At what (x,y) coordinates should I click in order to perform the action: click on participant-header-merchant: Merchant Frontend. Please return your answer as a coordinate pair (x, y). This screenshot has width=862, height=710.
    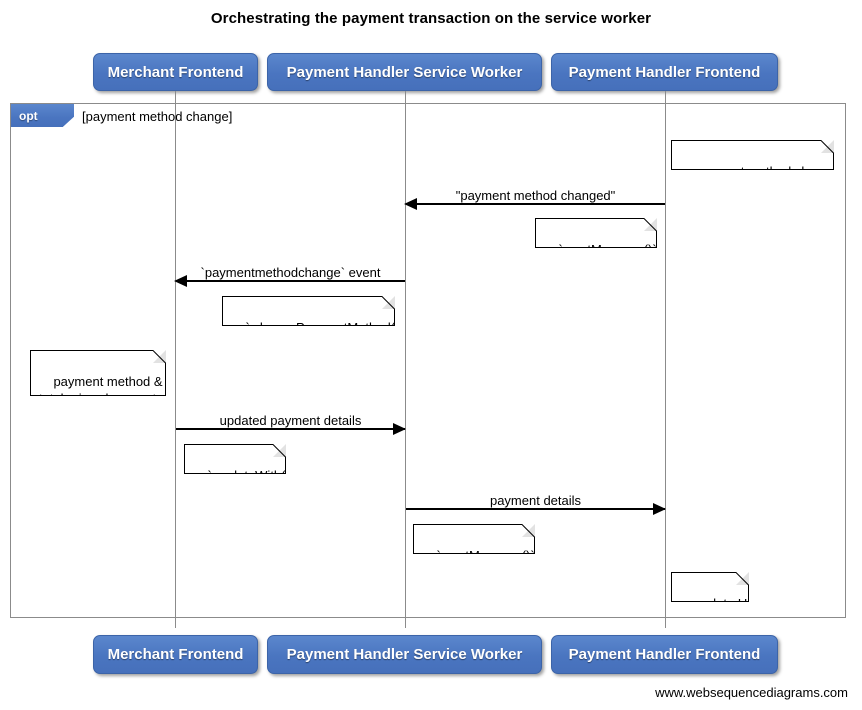
    Looking at the image, I should click on (175, 72).